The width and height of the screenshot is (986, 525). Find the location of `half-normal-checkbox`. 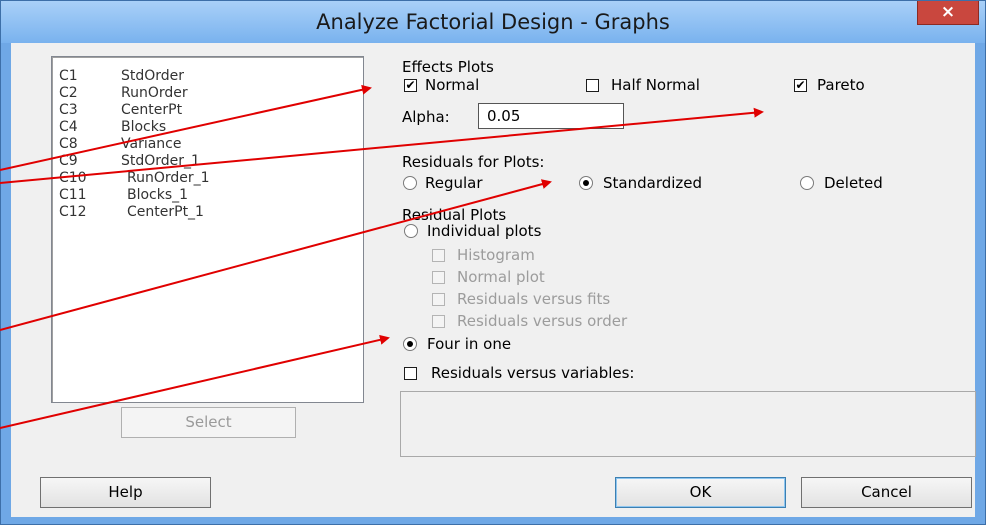

half-normal-checkbox is located at coordinates (592, 85).